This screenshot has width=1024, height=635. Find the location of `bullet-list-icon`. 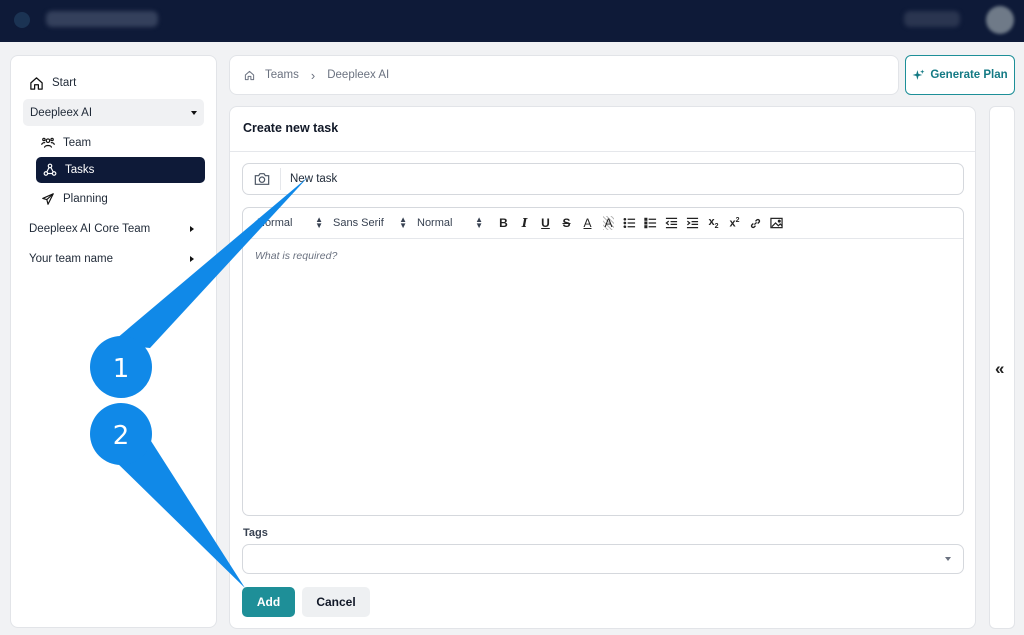

bullet-list-icon is located at coordinates (650, 223).